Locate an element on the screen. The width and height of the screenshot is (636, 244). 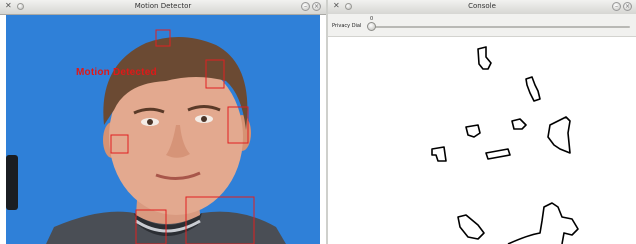
titlebar: ✕ Motion Detector – × is located at coordinates (163, 7).